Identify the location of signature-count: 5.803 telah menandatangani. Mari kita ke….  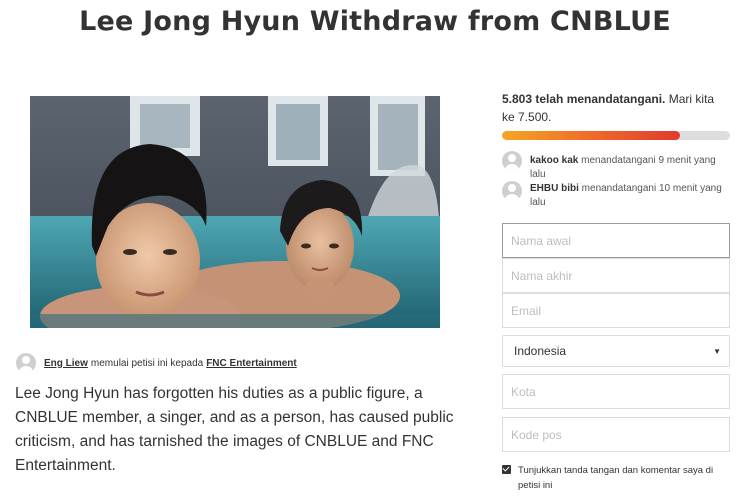
(616, 108).